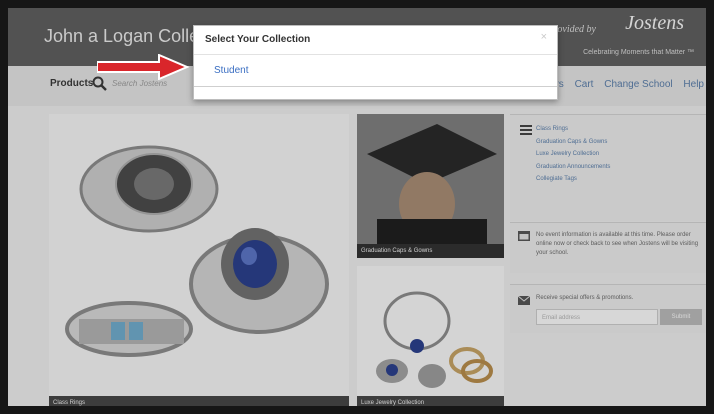  What do you see at coordinates (231, 70) in the screenshot?
I see `collection-option-student: Student` at bounding box center [231, 70].